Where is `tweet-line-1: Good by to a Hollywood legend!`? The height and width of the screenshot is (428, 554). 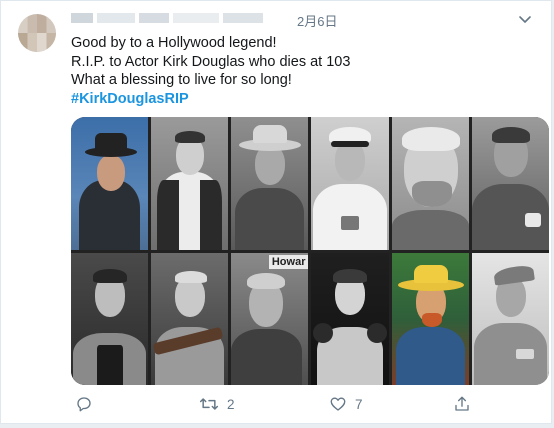 tweet-line-1: Good by to a Hollywood legend! is located at coordinates (174, 43).